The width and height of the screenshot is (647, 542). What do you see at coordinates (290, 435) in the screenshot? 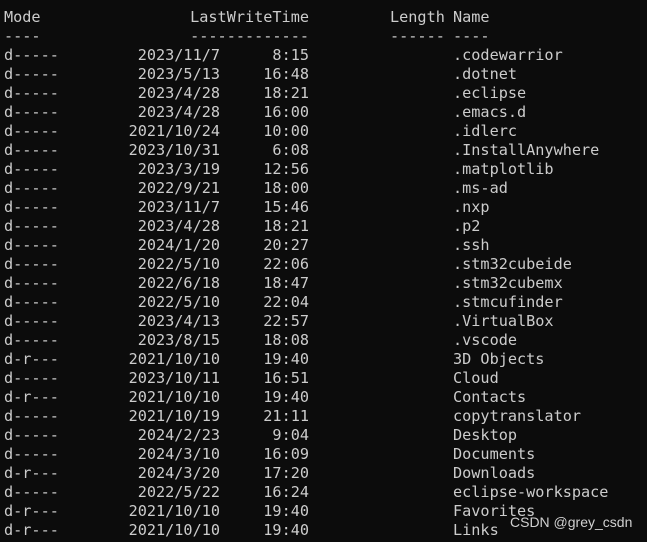
I see `row-time: 9:04` at bounding box center [290, 435].